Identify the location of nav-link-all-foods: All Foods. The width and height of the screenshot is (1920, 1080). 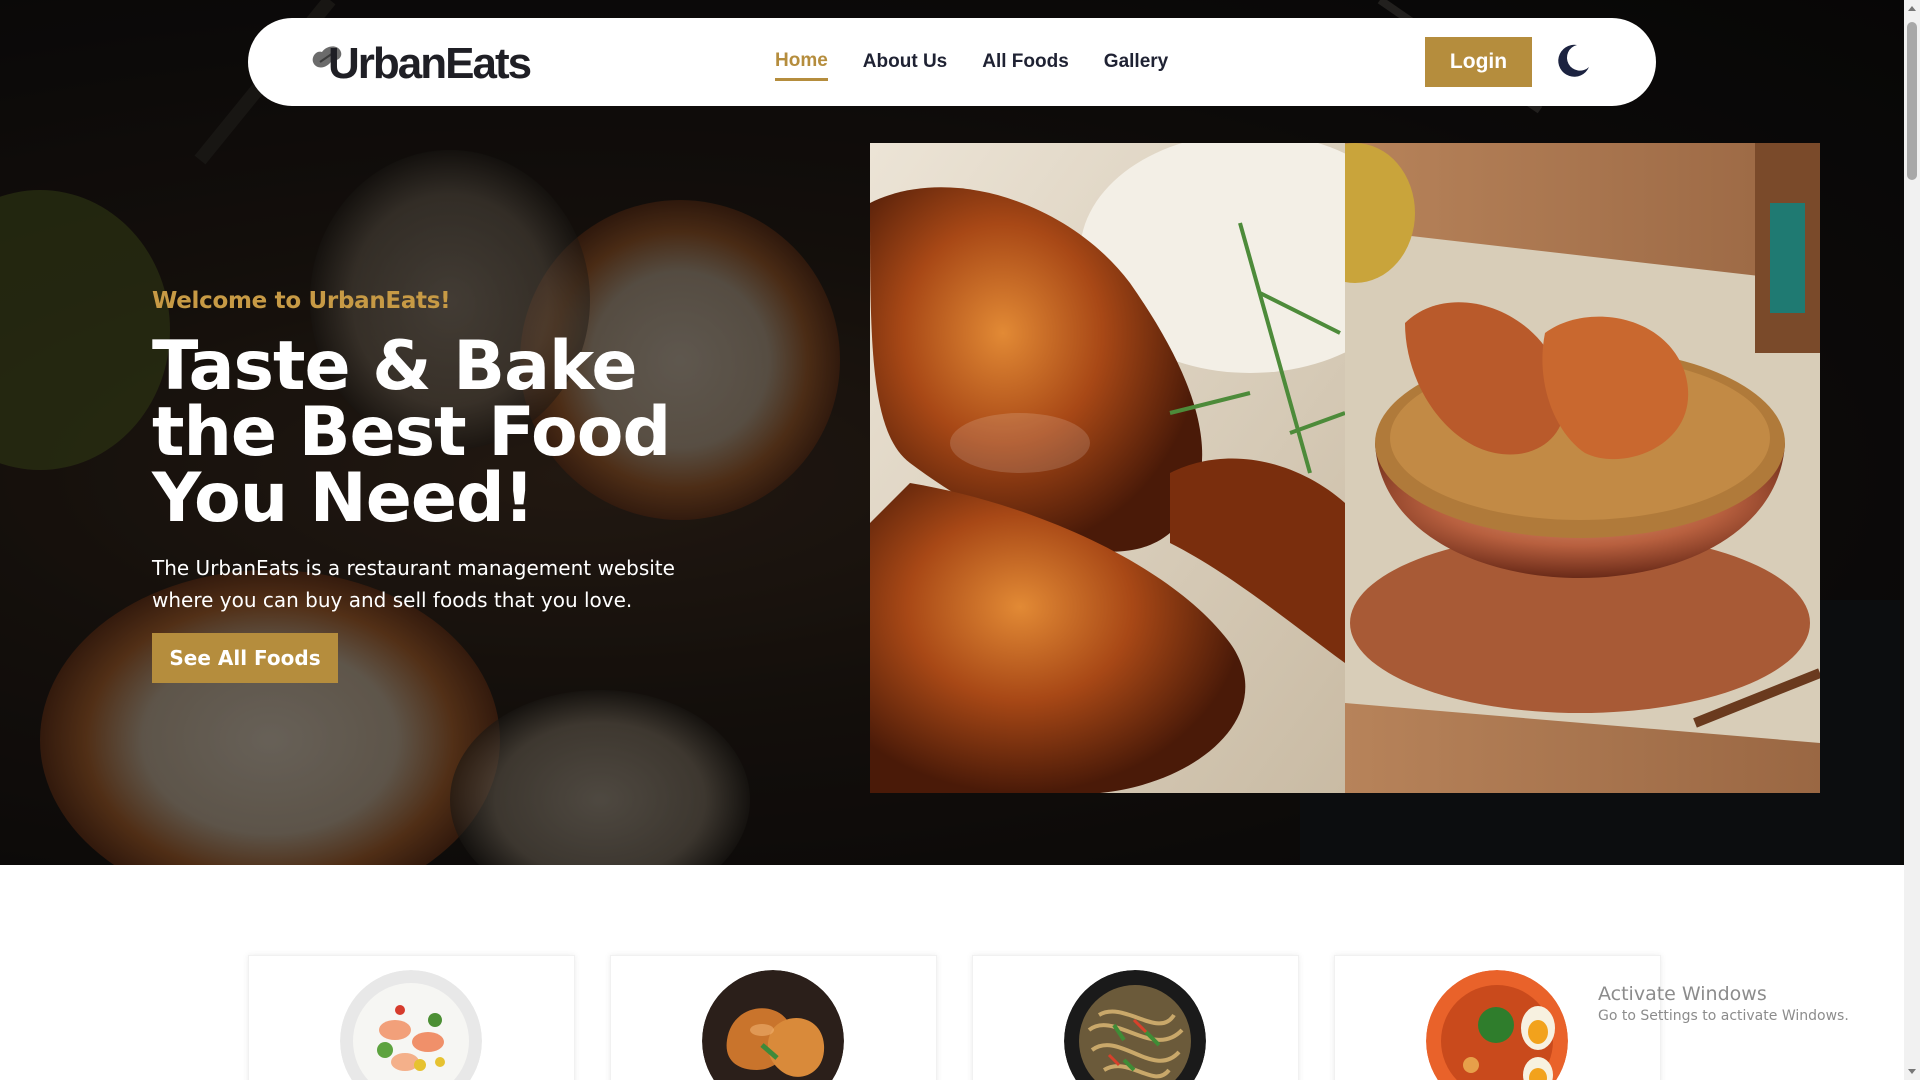
(1025, 65).